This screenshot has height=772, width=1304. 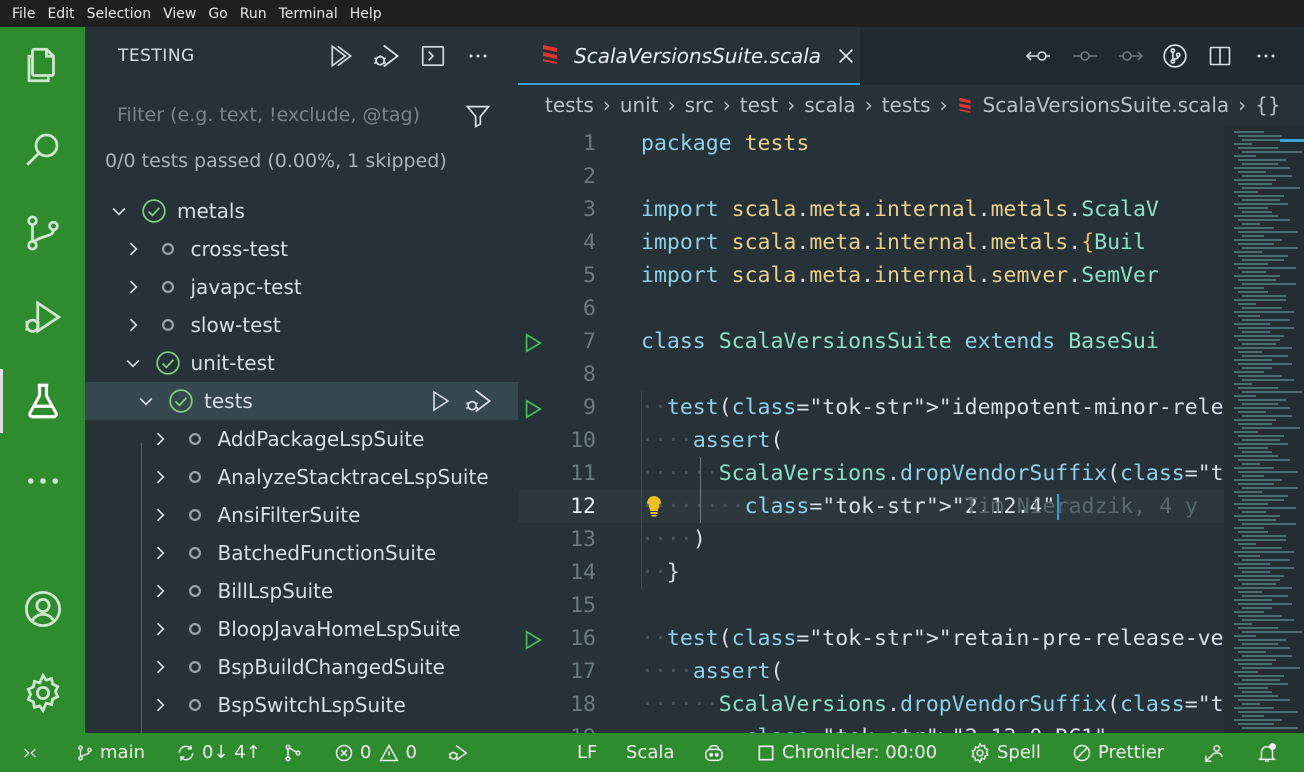 I want to click on minimap, so click(x=1264, y=429).